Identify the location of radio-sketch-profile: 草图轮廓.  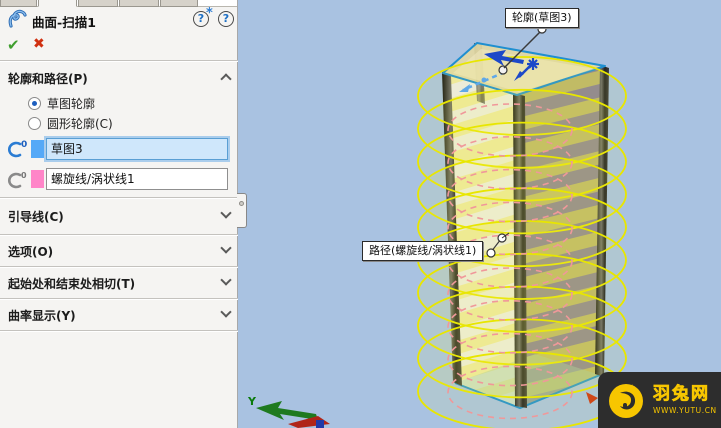
(61, 103).